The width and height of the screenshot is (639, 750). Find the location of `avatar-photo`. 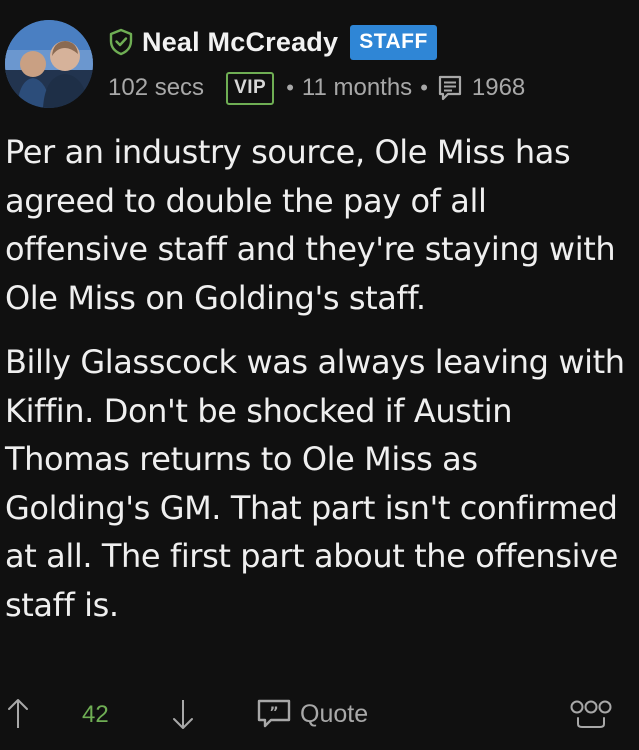

avatar-photo is located at coordinates (49, 64).